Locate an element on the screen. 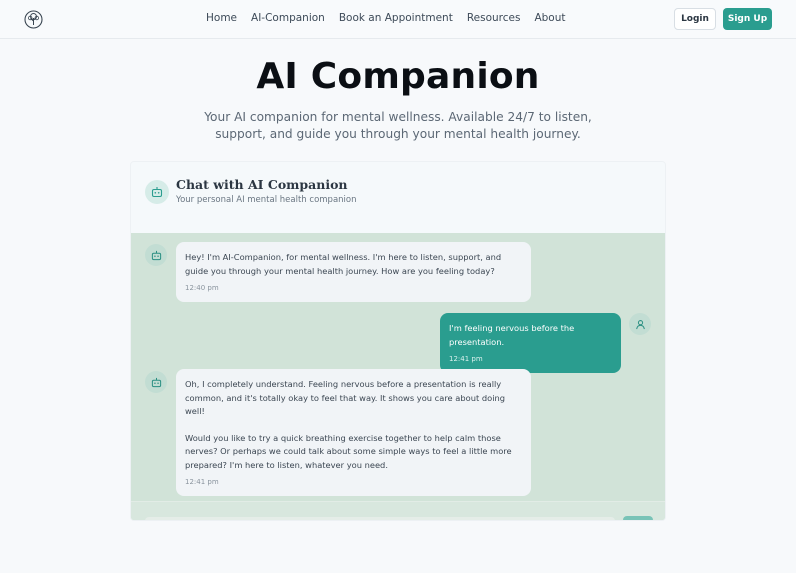  chat-input-area is located at coordinates (398, 510).